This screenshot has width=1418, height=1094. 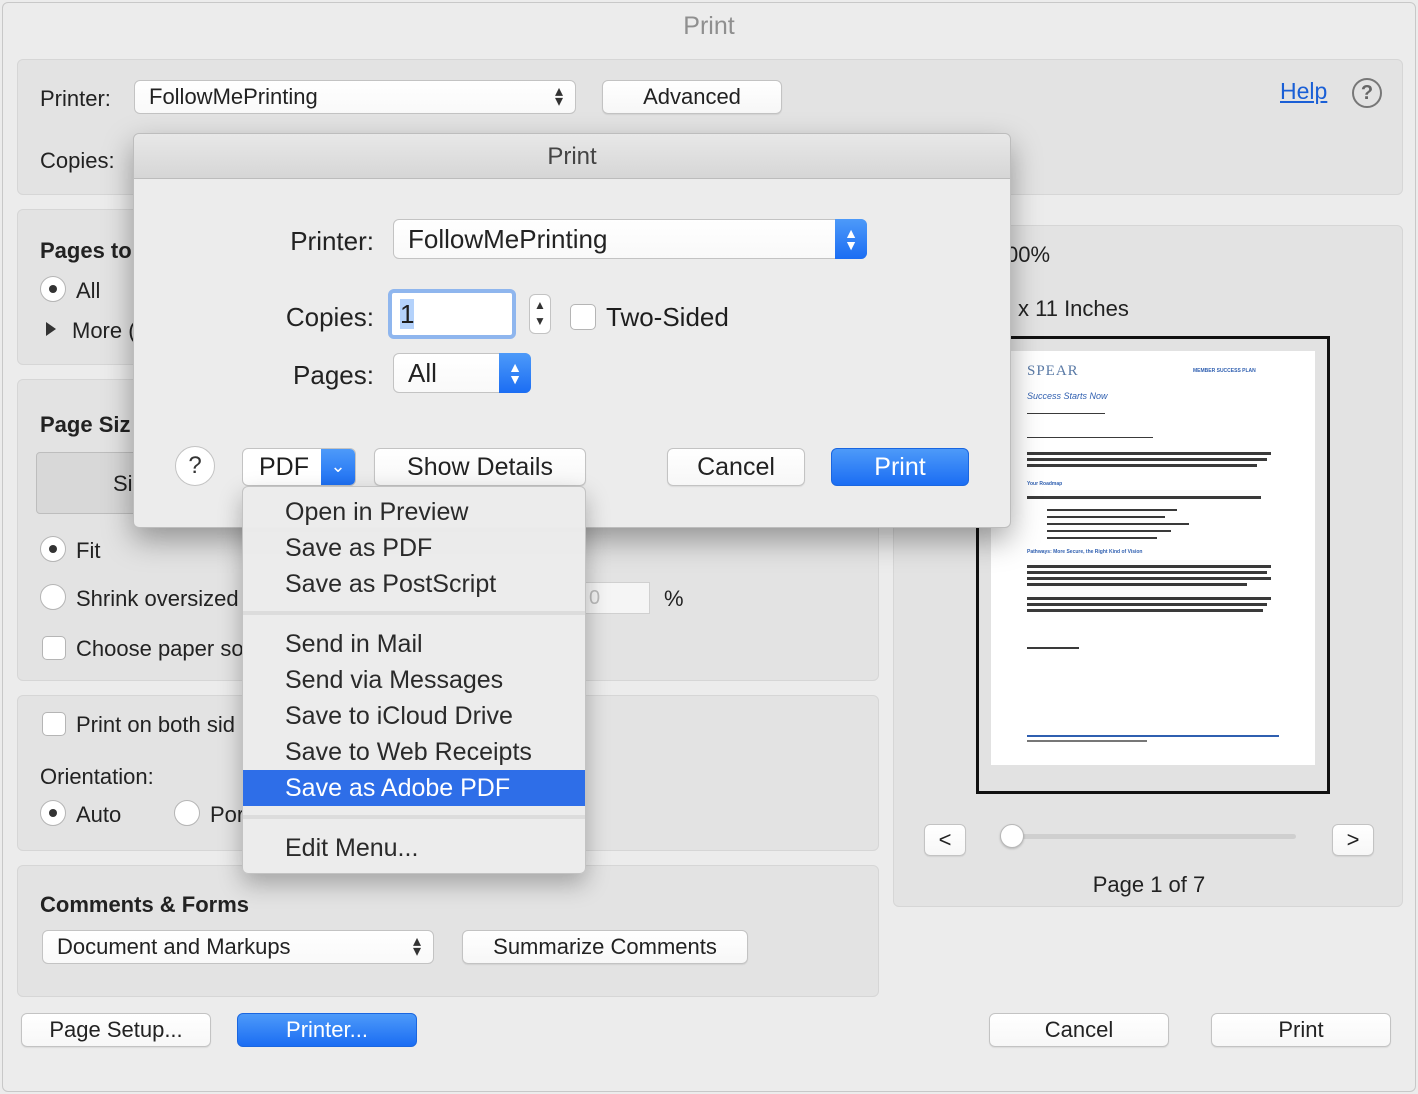 I want to click on previous-page-button: <, so click(x=945, y=840).